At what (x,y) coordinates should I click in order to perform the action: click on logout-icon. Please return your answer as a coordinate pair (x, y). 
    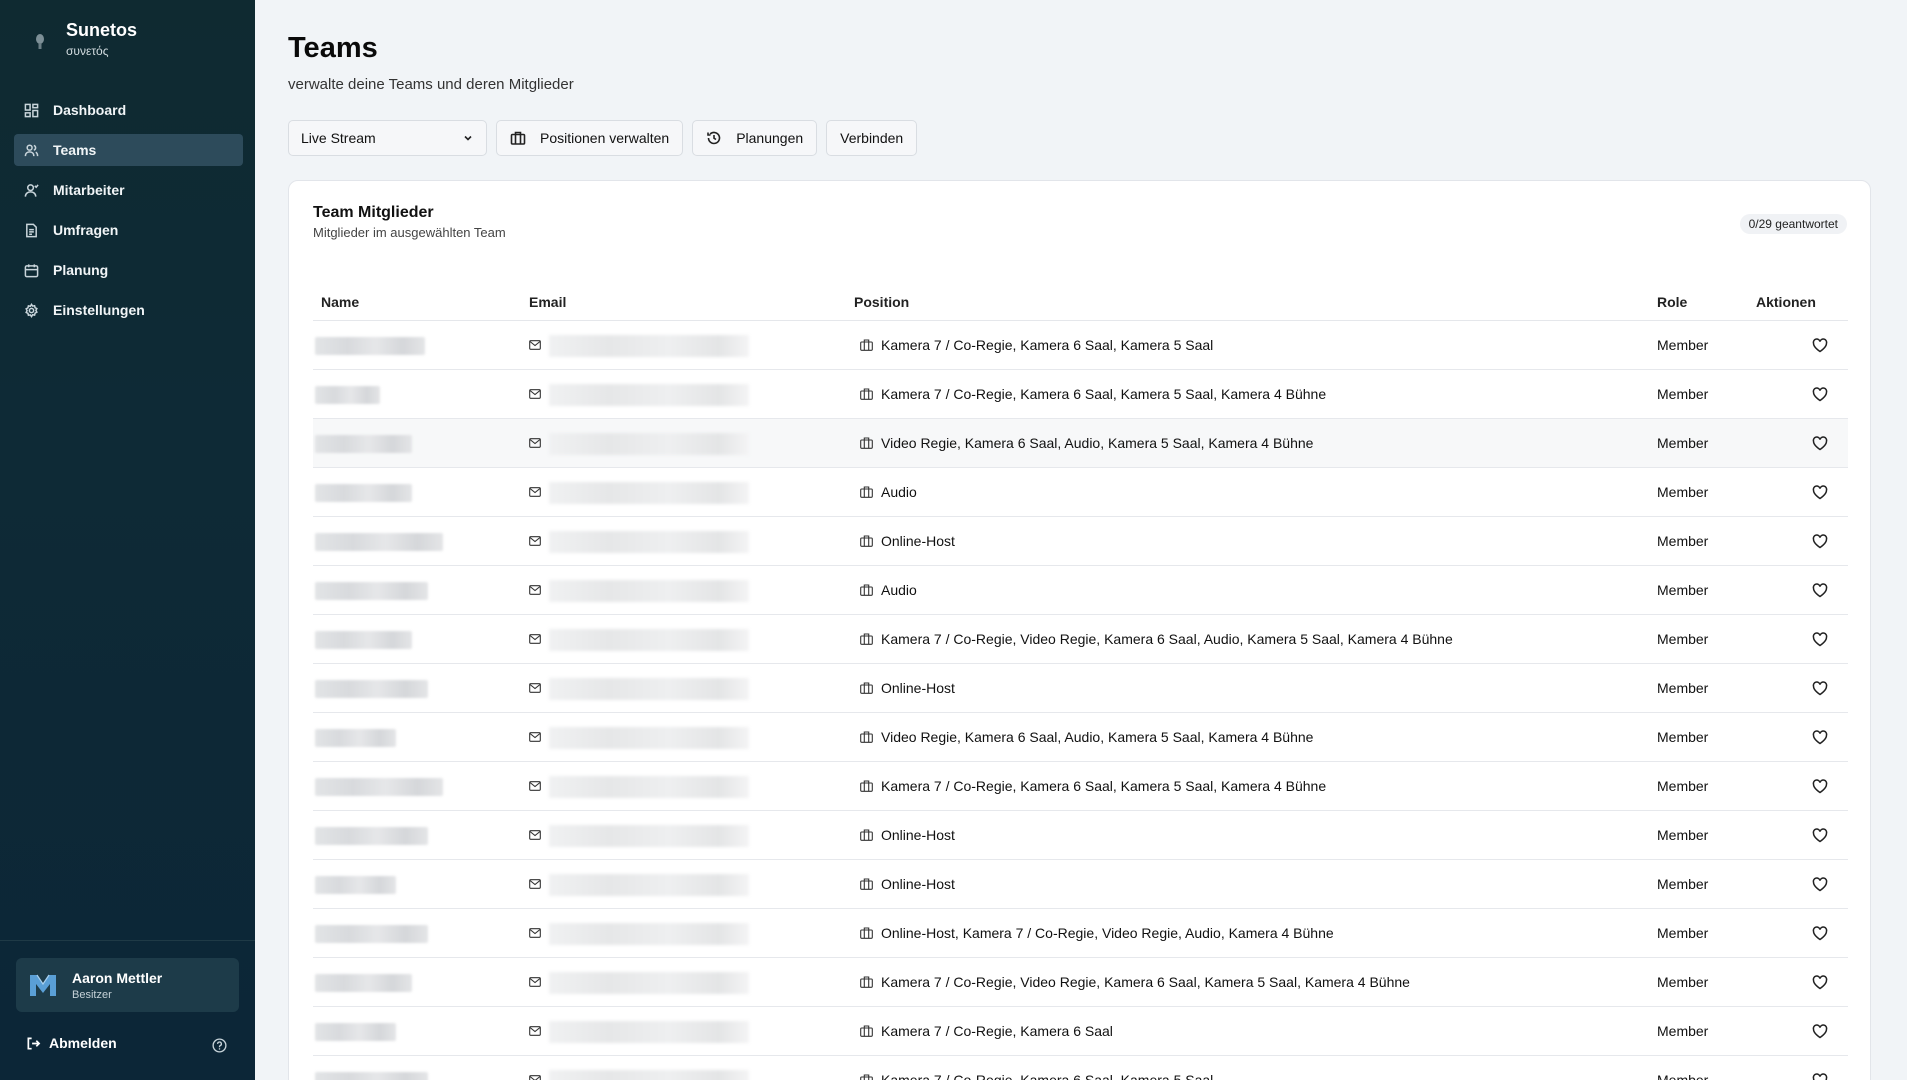
    Looking at the image, I should click on (34, 1043).